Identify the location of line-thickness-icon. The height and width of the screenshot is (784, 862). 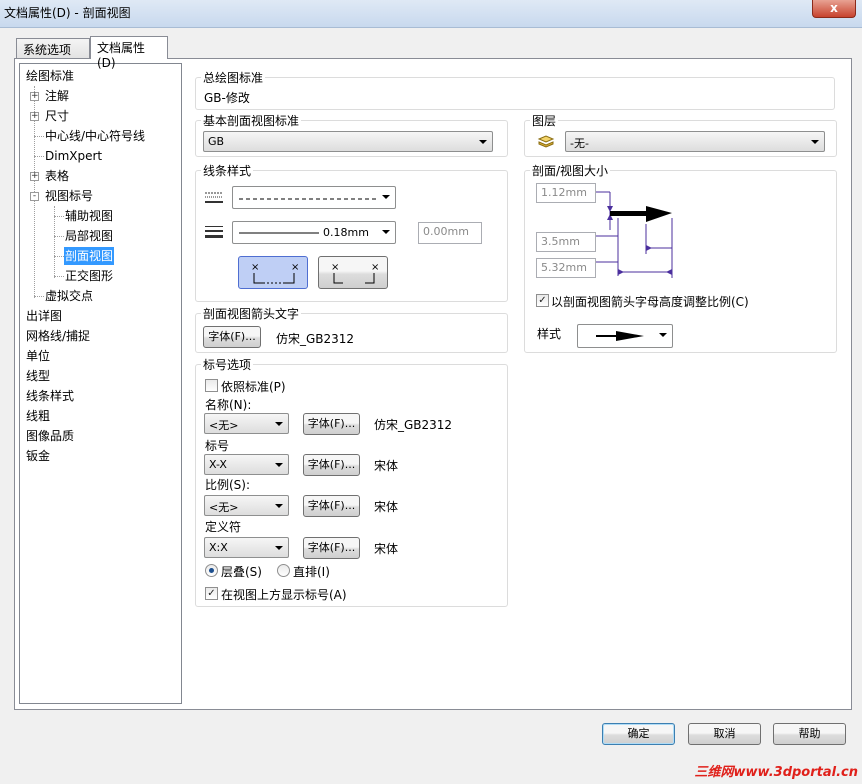
(214, 232).